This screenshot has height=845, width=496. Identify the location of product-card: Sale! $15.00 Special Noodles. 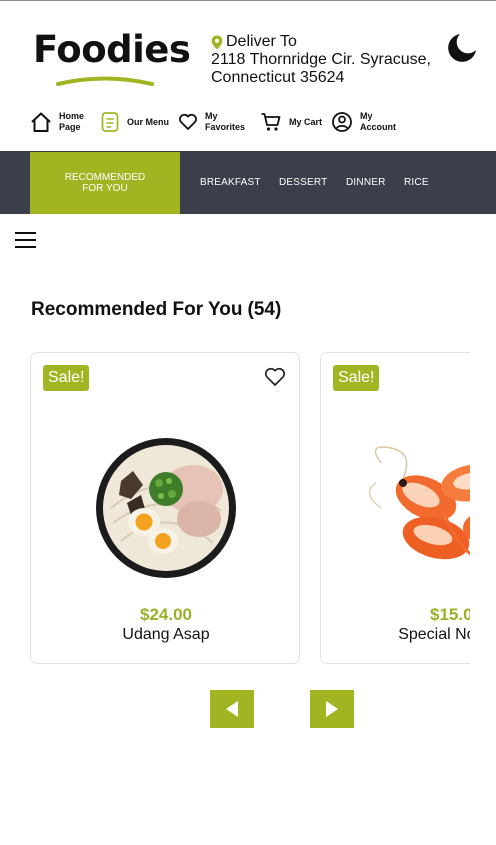
(395, 508).